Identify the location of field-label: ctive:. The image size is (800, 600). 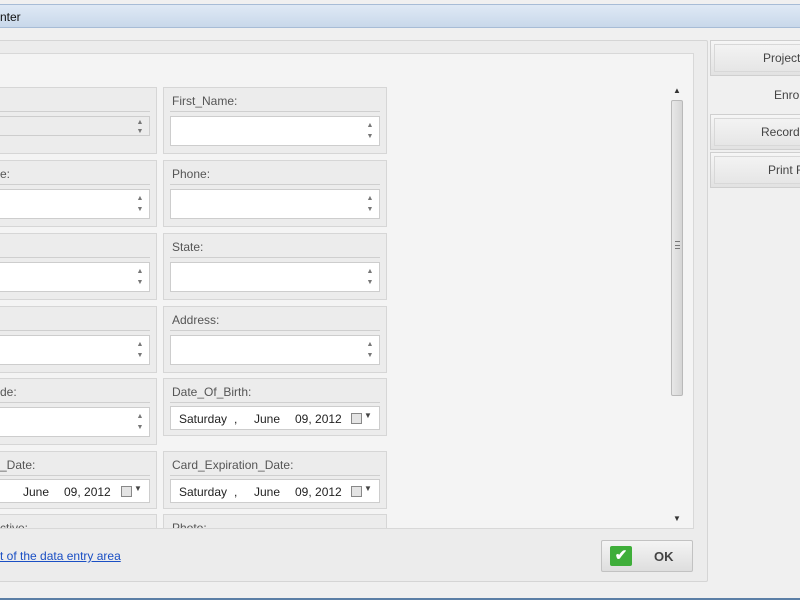
(14, 525).